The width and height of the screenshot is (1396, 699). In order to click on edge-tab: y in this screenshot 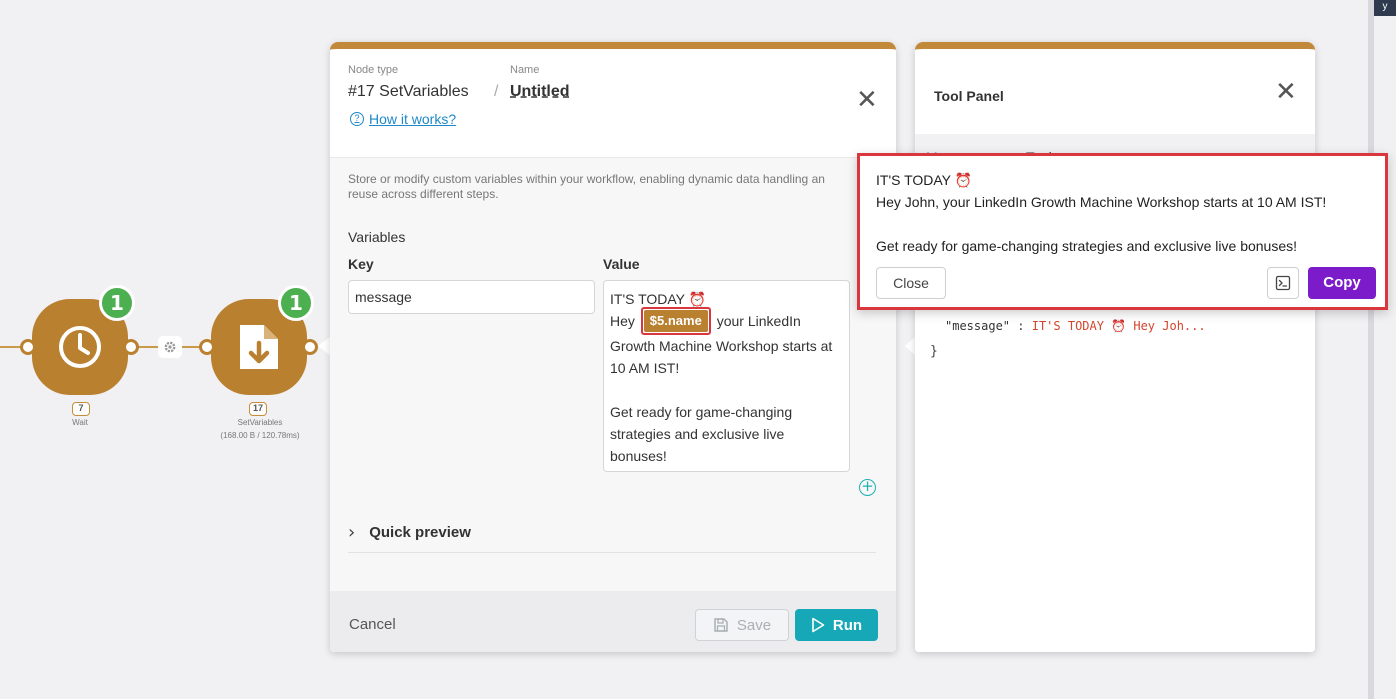, I will do `click(1385, 8)`.